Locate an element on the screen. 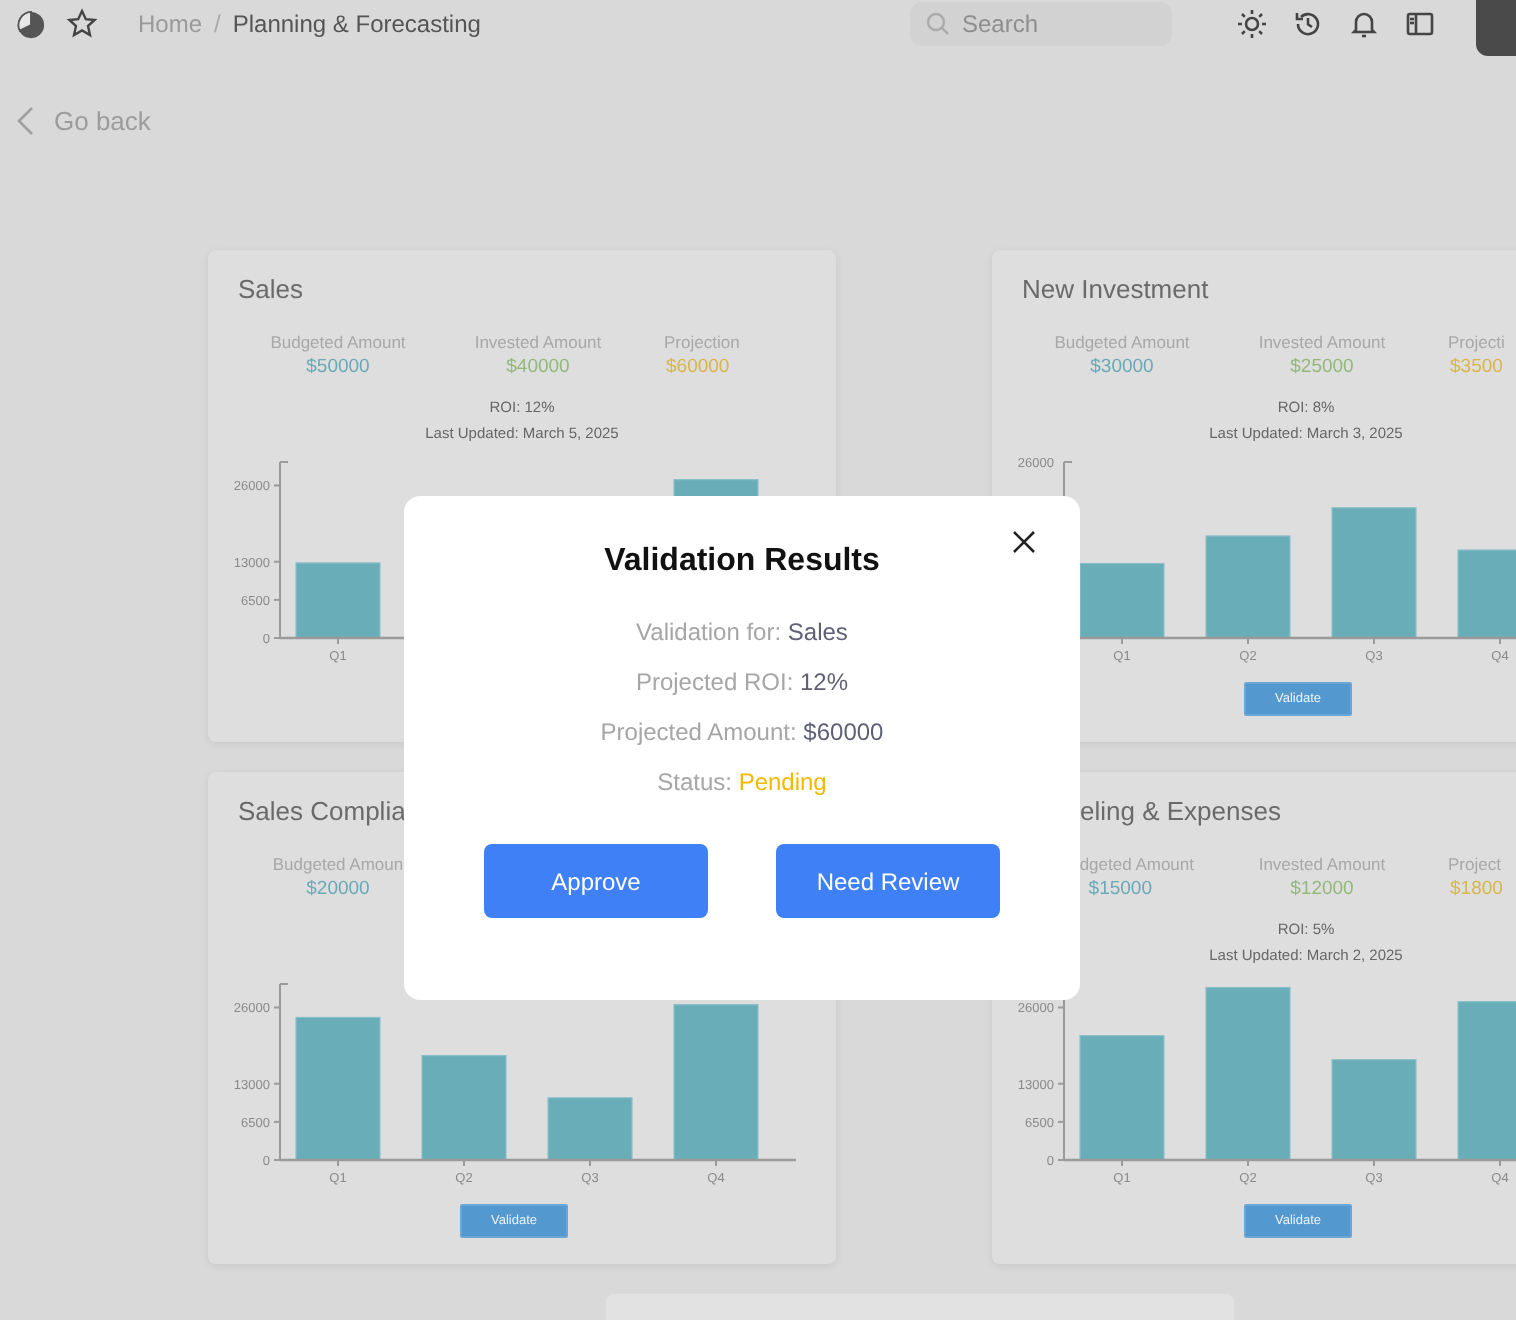 This screenshot has height=1320, width=1516. breadcrumb-current: Planning & Forecasting is located at coordinates (356, 24).